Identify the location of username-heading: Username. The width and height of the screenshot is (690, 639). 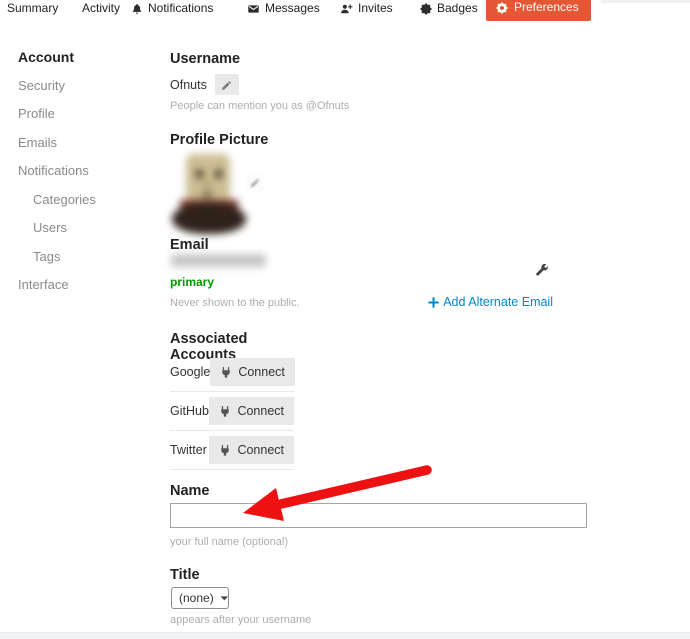
(205, 59).